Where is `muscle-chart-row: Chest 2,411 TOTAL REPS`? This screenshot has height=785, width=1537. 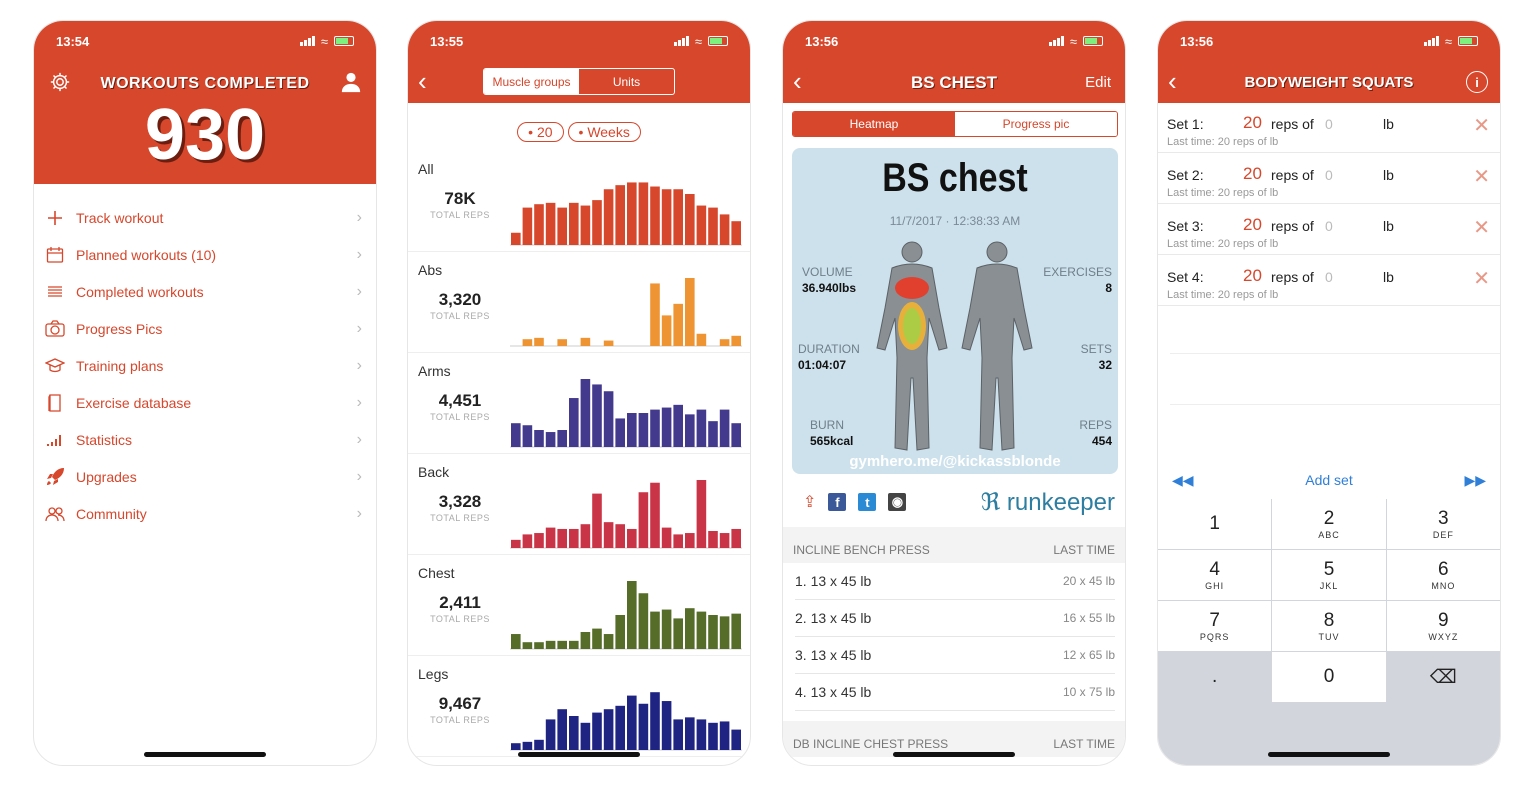 muscle-chart-row: Chest 2,411 TOTAL REPS is located at coordinates (579, 605).